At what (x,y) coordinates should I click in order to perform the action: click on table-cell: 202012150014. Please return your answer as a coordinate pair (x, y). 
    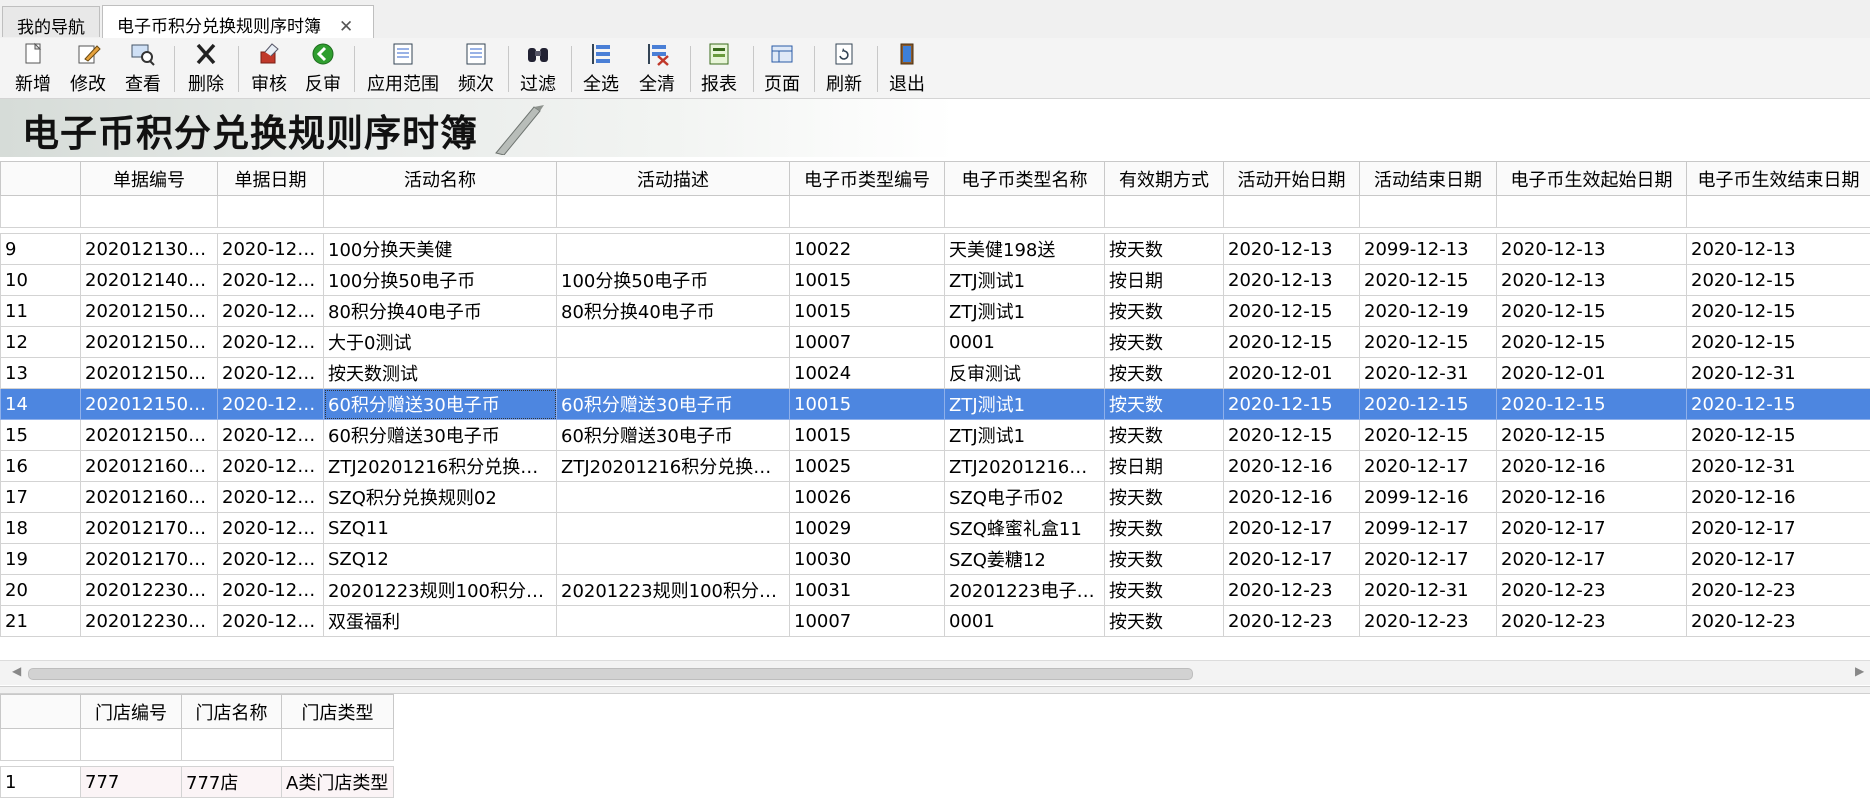
    Looking at the image, I should click on (149, 404).